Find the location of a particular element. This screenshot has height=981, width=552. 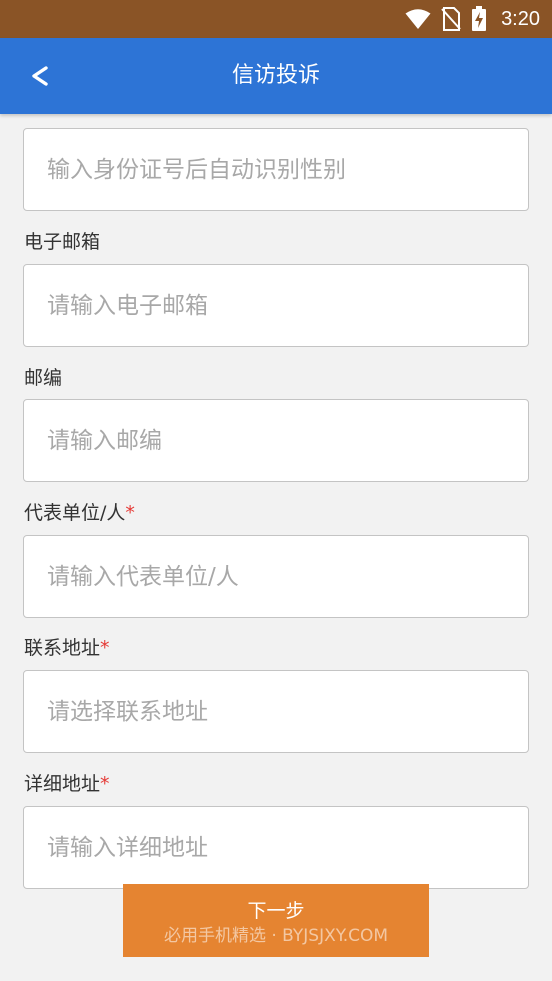

next-step-button: 下一步 必用手机精选 · BYJSJXY.COM is located at coordinates (276, 920).